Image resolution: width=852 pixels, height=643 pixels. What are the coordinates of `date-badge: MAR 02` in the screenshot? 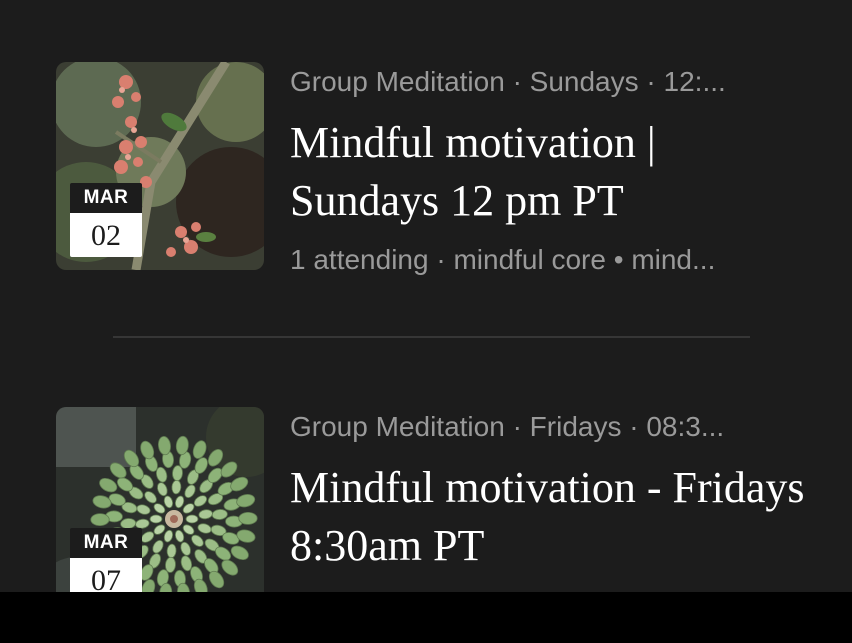 It's located at (106, 220).